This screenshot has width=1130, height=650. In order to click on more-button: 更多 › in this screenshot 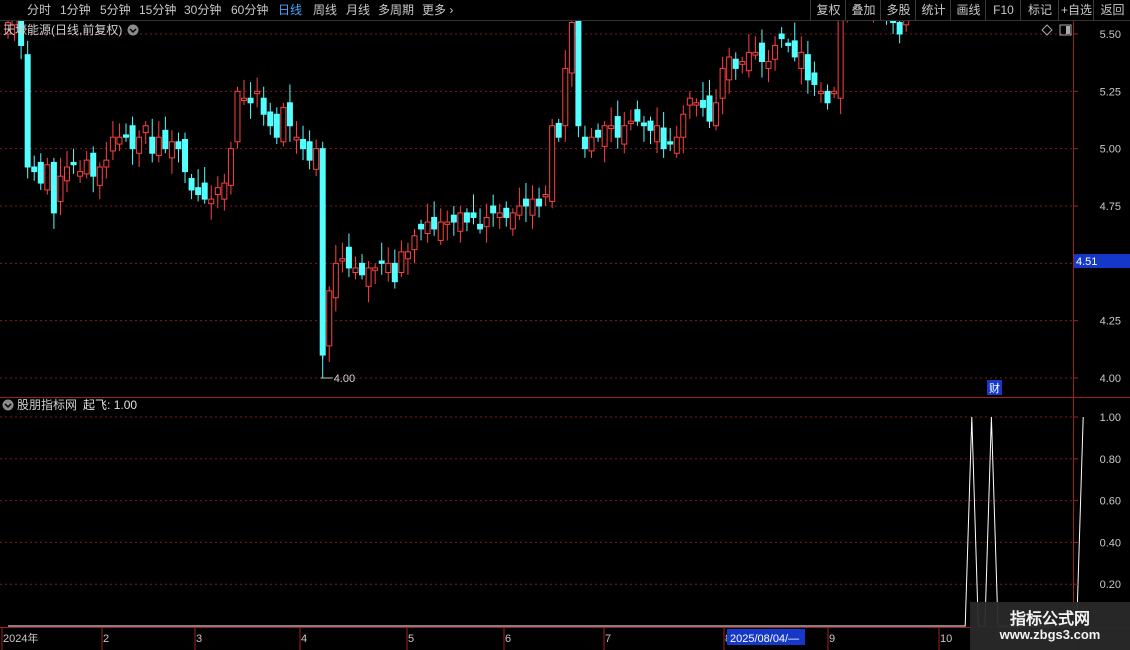, I will do `click(437, 10)`.